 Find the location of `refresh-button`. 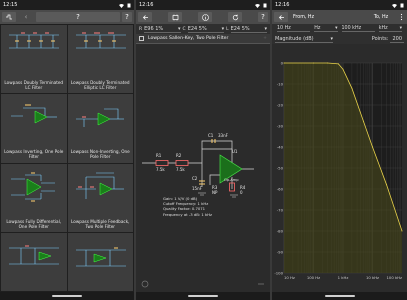

refresh-button is located at coordinates (235, 17).